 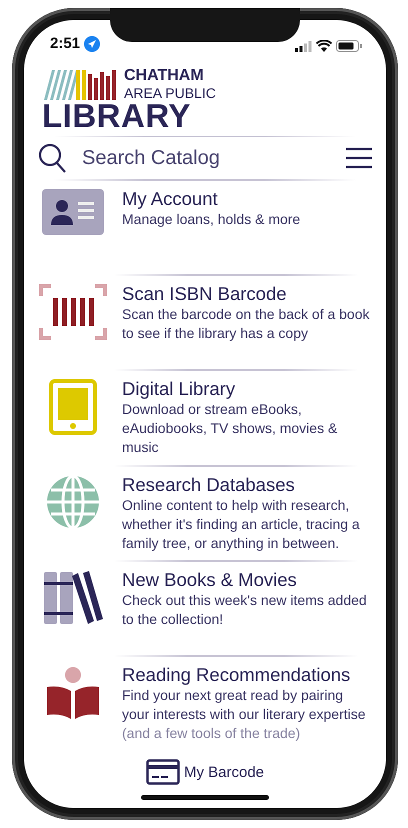 I want to click on tablet-icon, so click(x=73, y=407).